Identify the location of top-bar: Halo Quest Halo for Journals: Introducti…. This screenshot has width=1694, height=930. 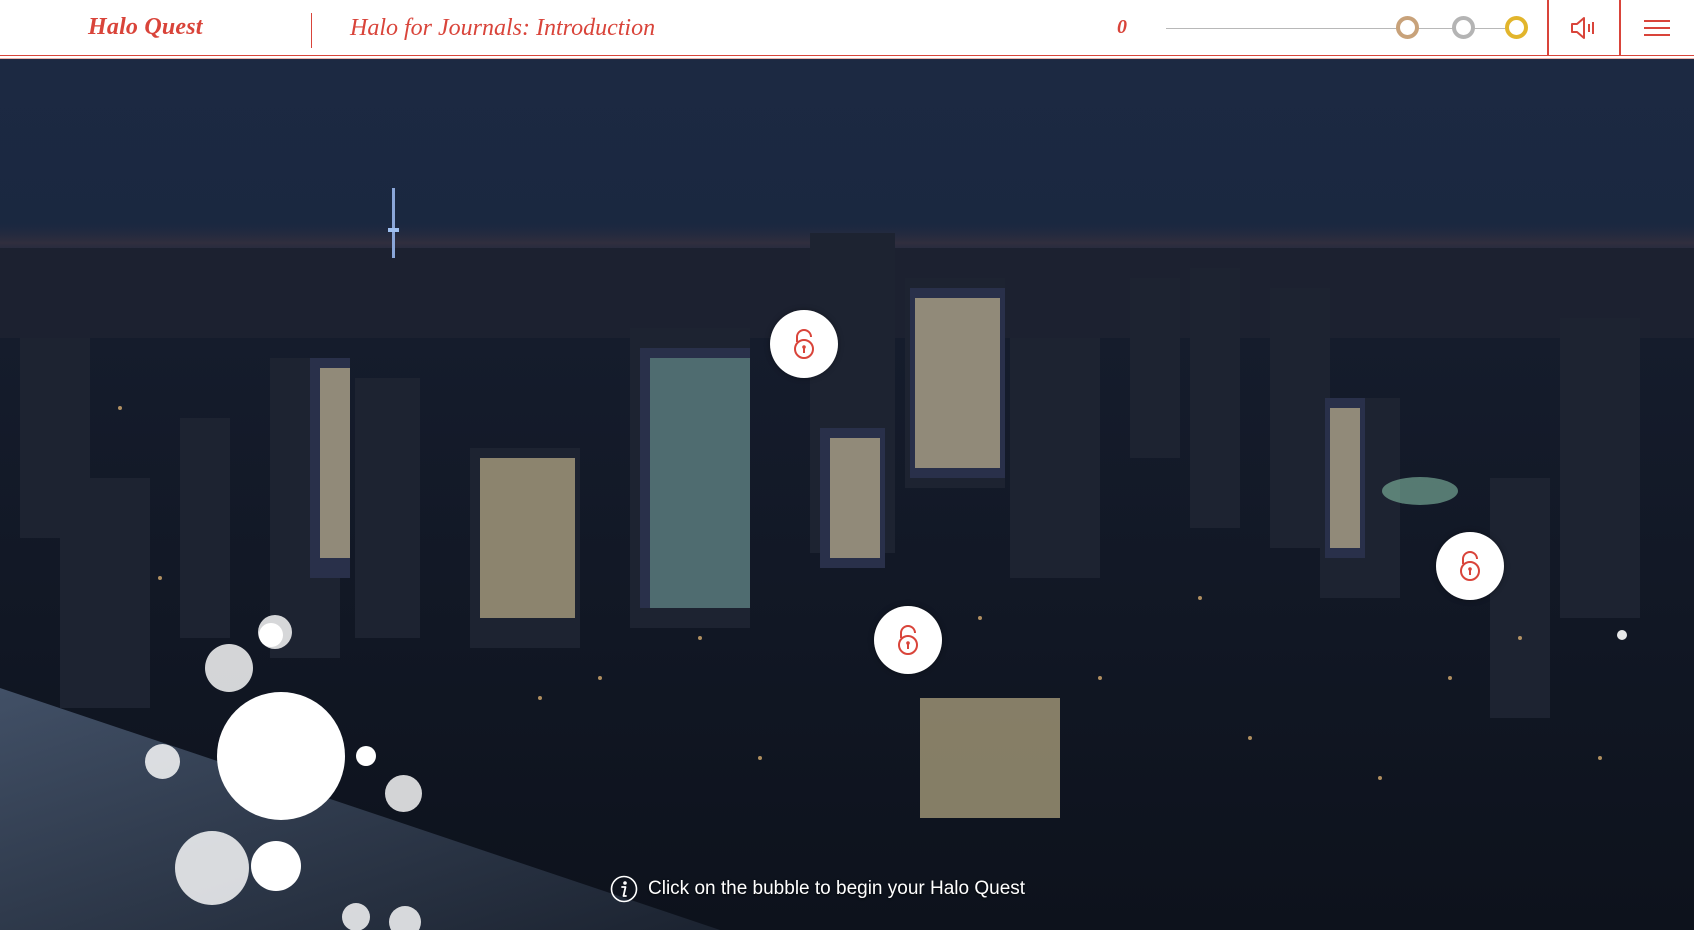
(847, 28).